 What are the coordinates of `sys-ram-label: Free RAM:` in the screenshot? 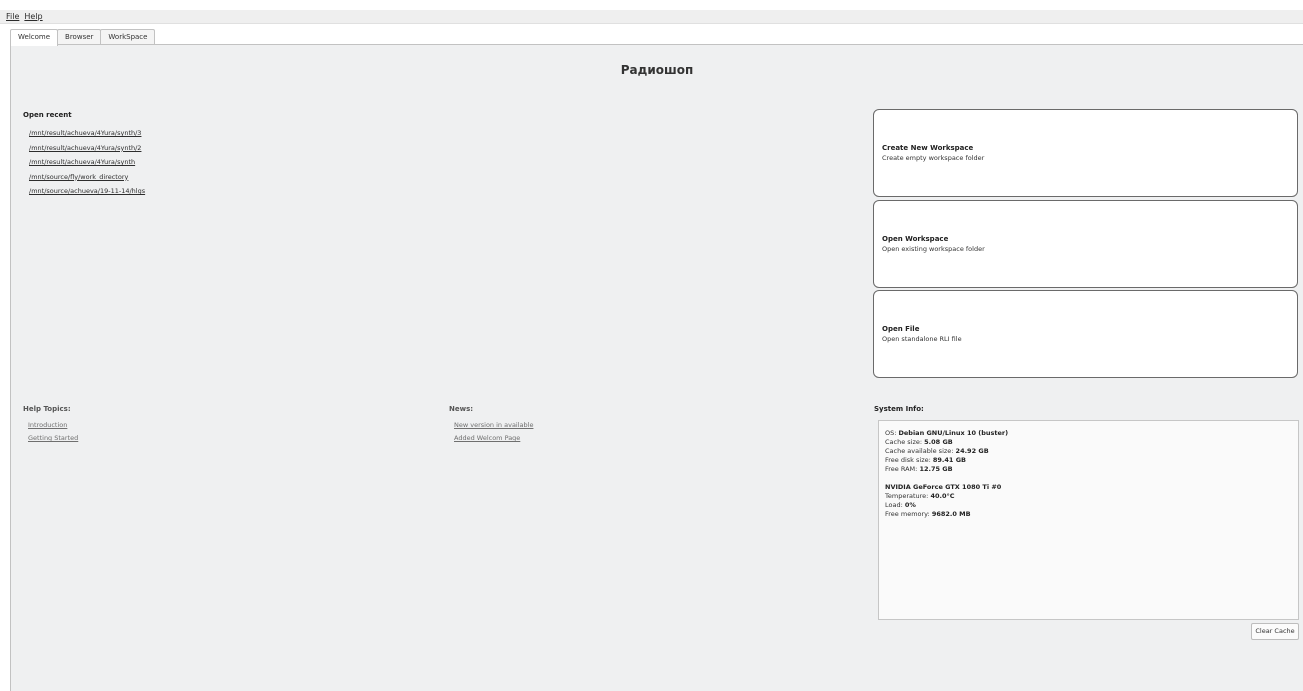 It's located at (902, 469).